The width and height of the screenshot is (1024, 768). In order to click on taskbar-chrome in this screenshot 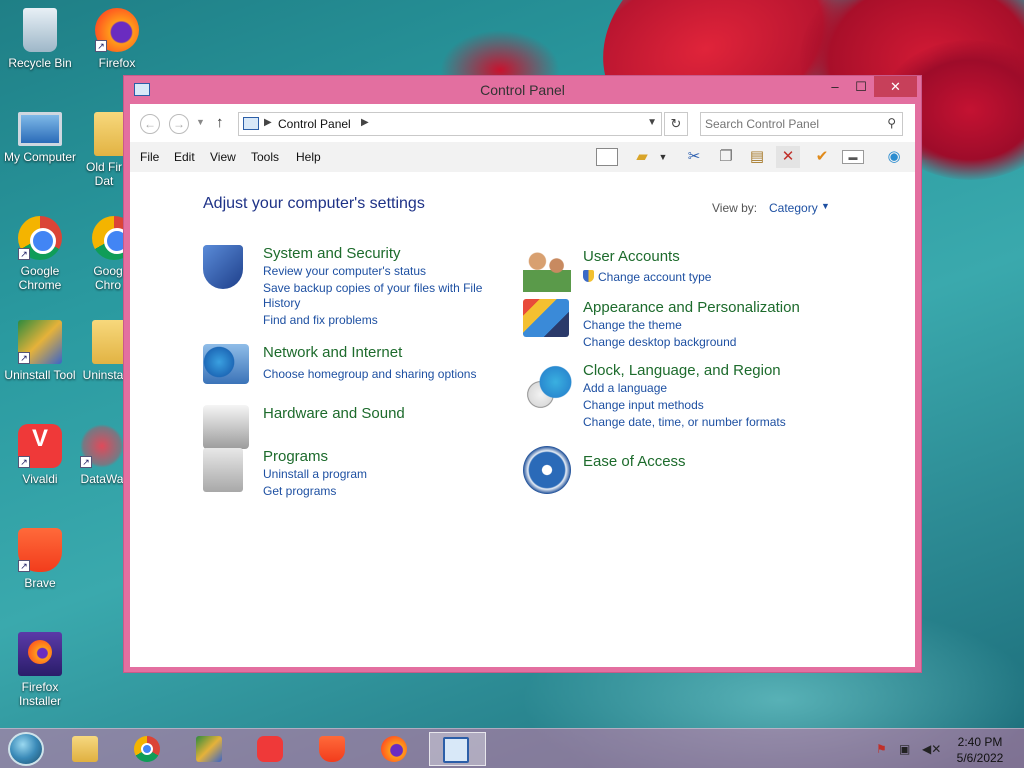, I will do `click(147, 749)`.